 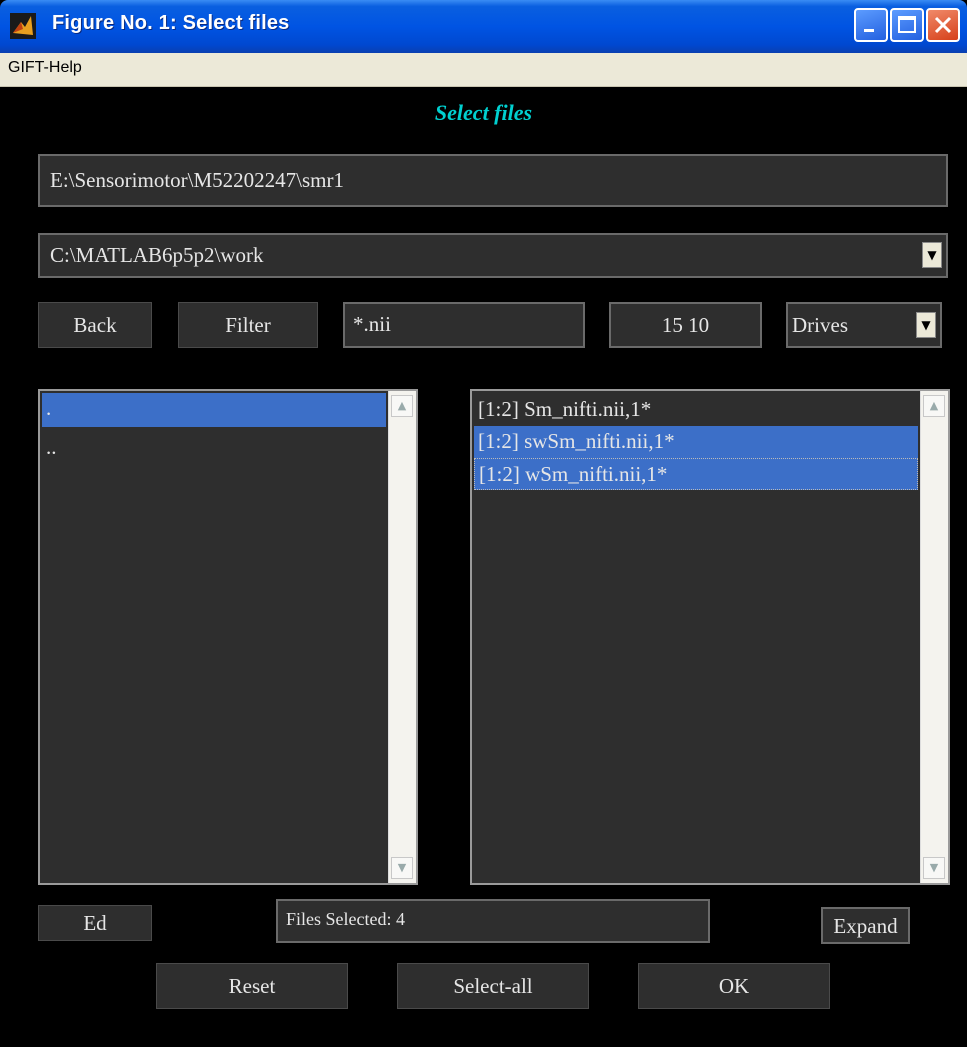 I want to click on page-title: Select files, so click(x=483, y=112).